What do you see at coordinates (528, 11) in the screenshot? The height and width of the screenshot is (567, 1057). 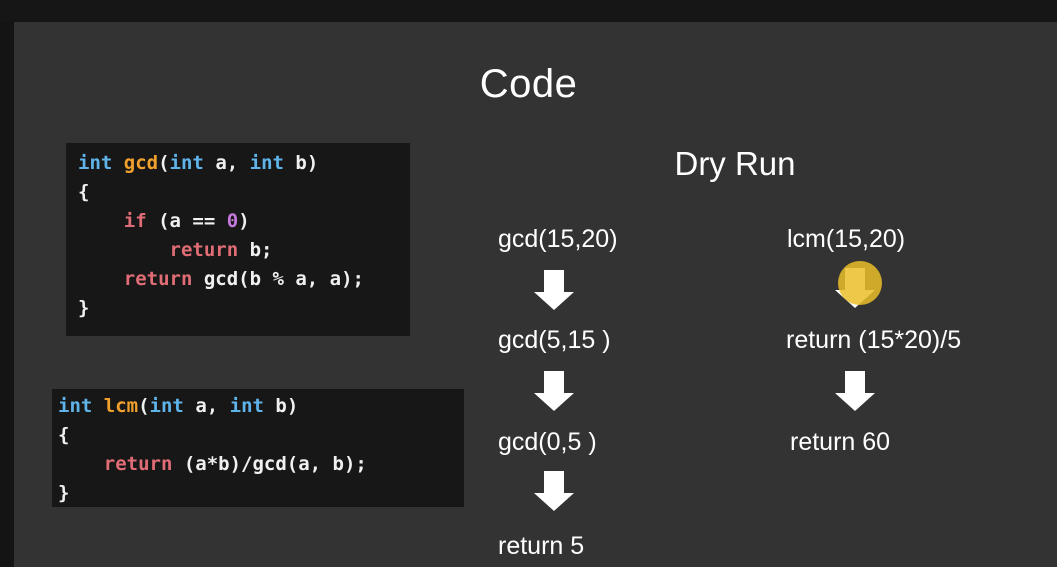 I see `top-bar` at bounding box center [528, 11].